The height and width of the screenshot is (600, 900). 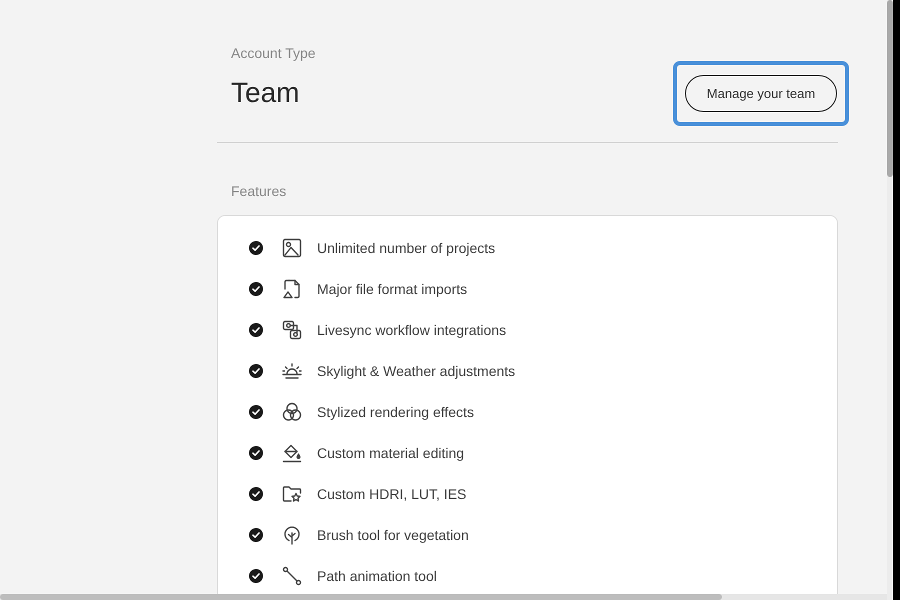 I want to click on horizontal-scrollbar, so click(x=443, y=597).